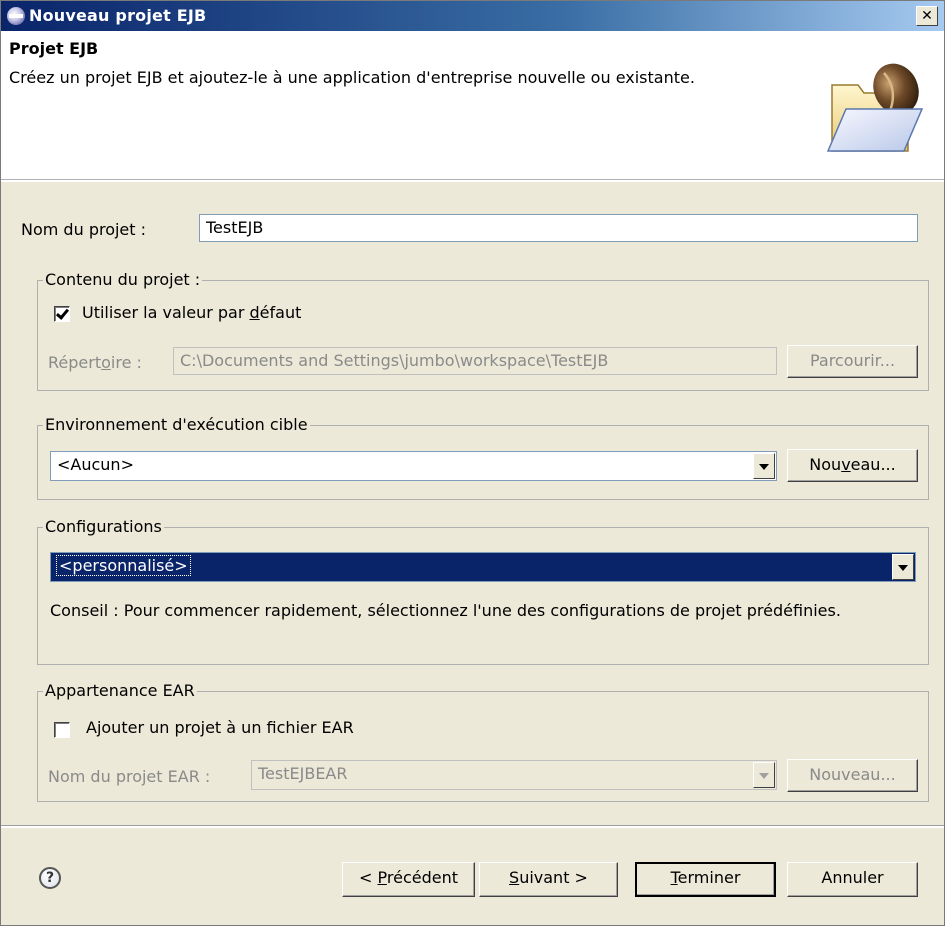 This screenshot has height=926, width=945. I want to click on ear-membership-legend: Appartenance EAR, so click(120, 690).